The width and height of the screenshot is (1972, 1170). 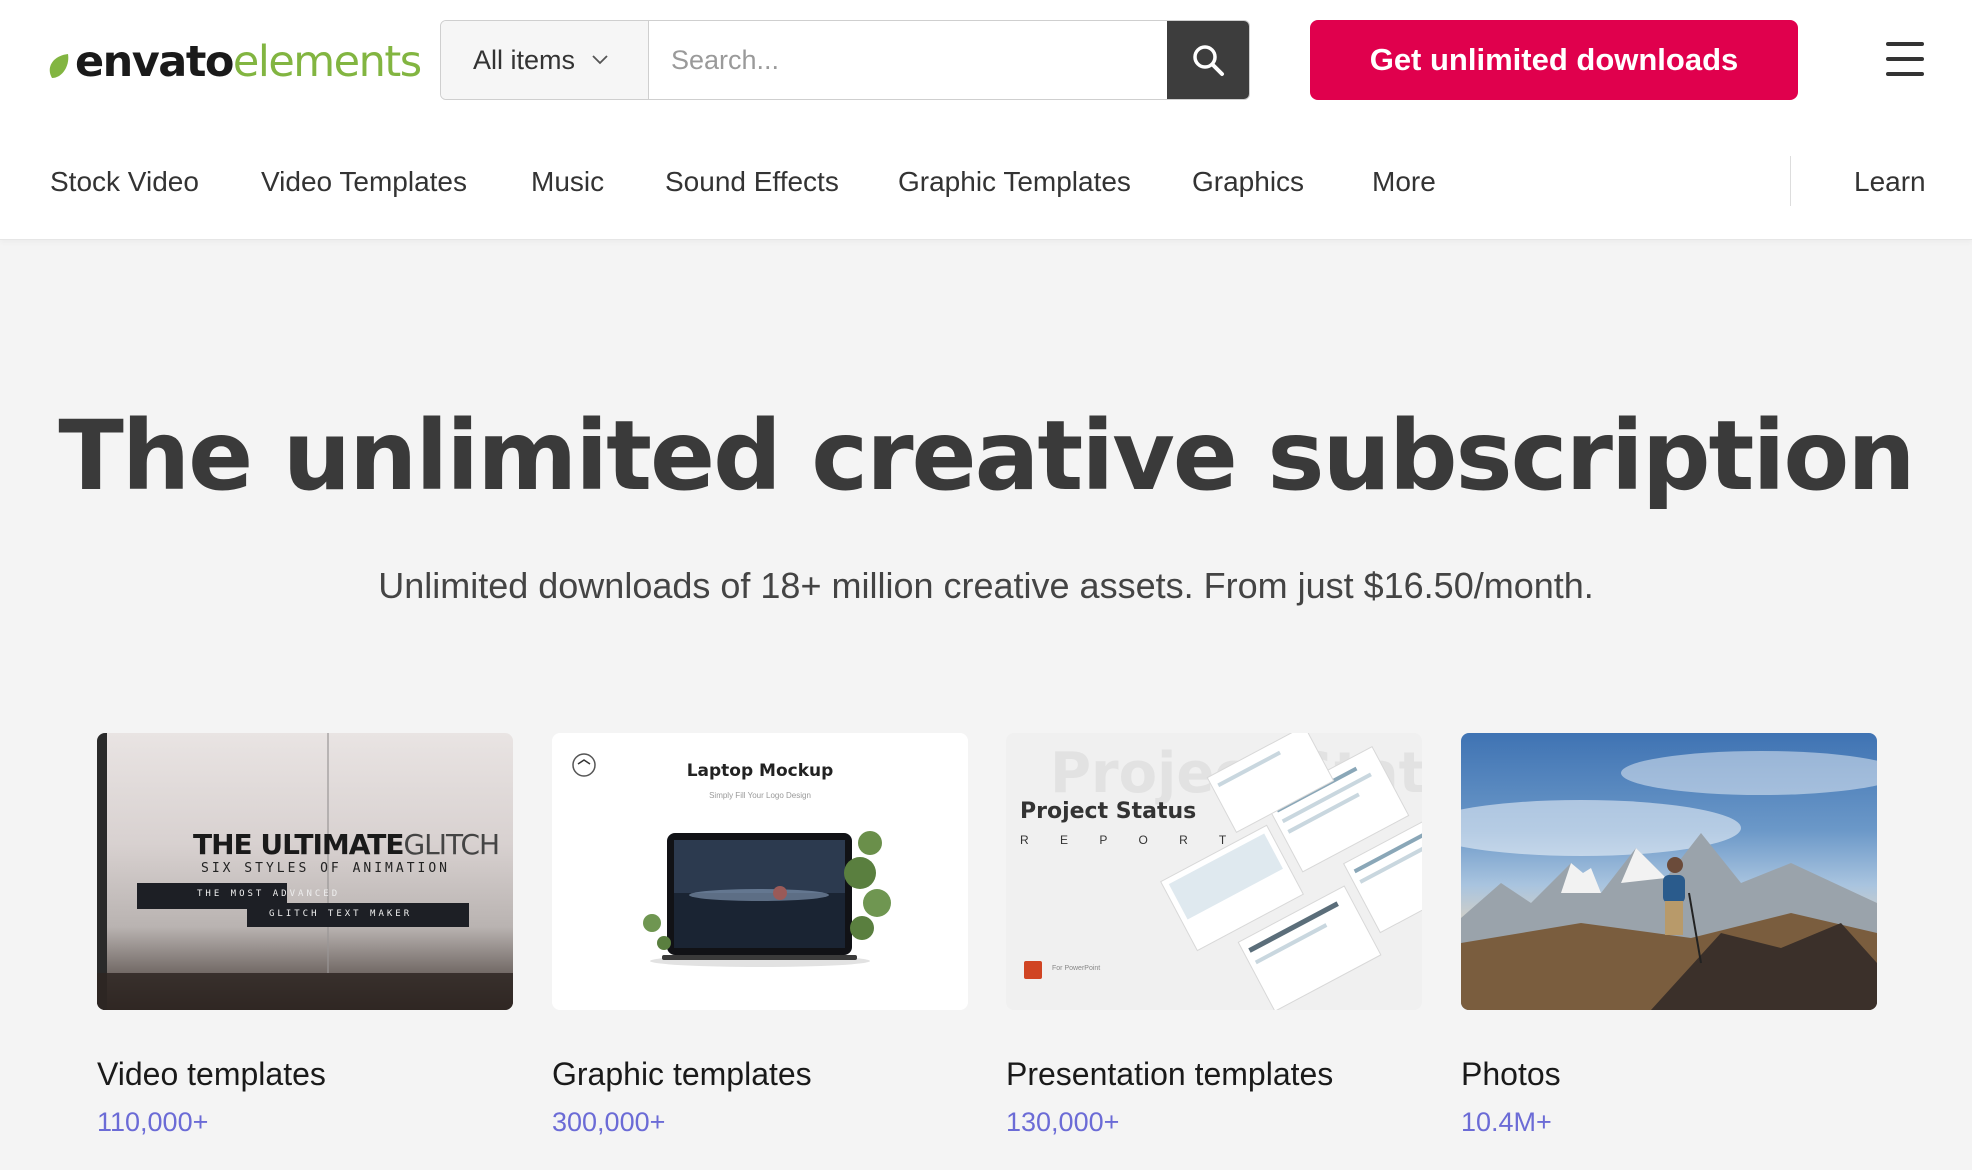 I want to click on category-dropdown: All items, so click(x=545, y=60).